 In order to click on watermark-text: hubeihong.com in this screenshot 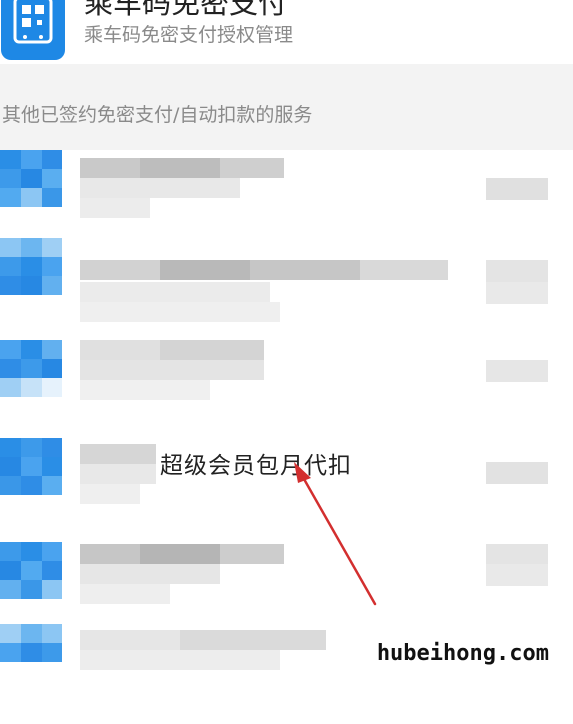, I will do `click(462, 653)`.